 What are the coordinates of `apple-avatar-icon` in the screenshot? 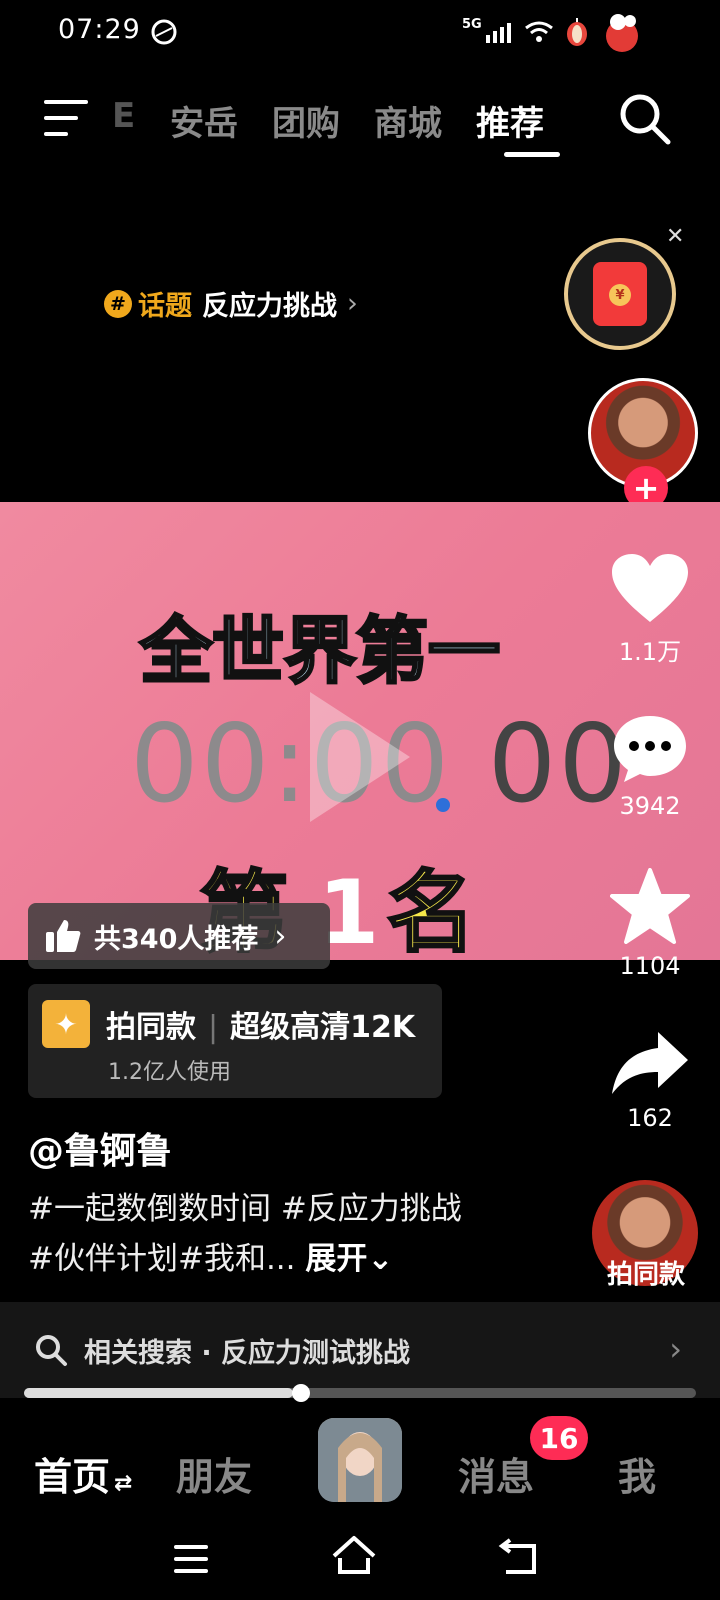 It's located at (621, 33).